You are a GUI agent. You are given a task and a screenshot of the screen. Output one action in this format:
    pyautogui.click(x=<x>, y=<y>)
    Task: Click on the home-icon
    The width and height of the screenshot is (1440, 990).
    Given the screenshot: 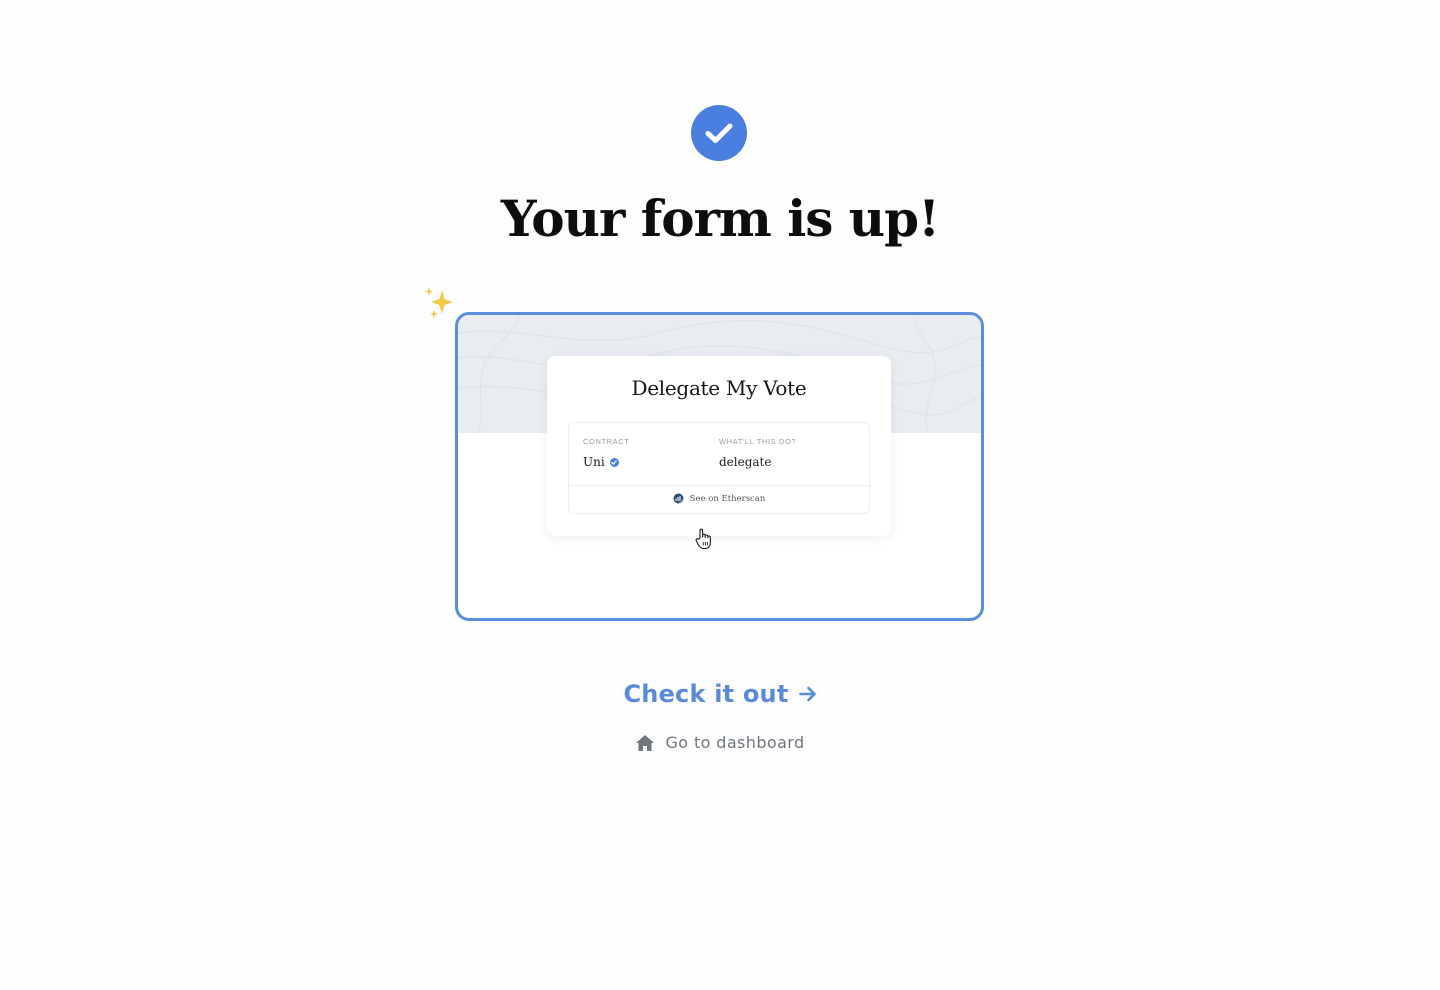 What is the action you would take?
    pyautogui.click(x=645, y=742)
    